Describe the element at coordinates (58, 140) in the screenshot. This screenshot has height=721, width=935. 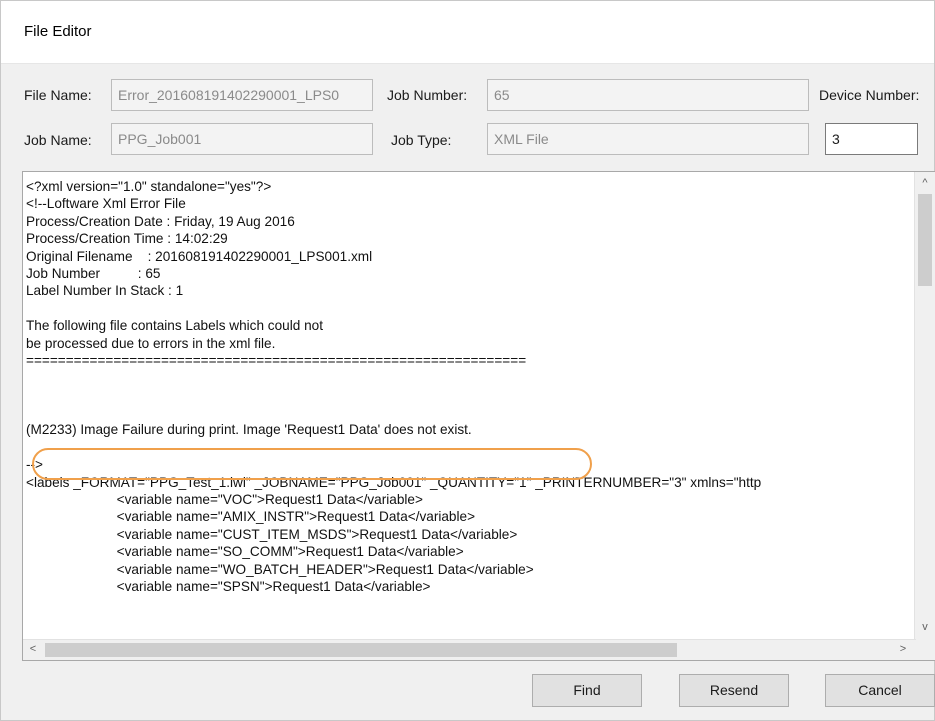
I see `job-name-label: Job Name:` at that location.